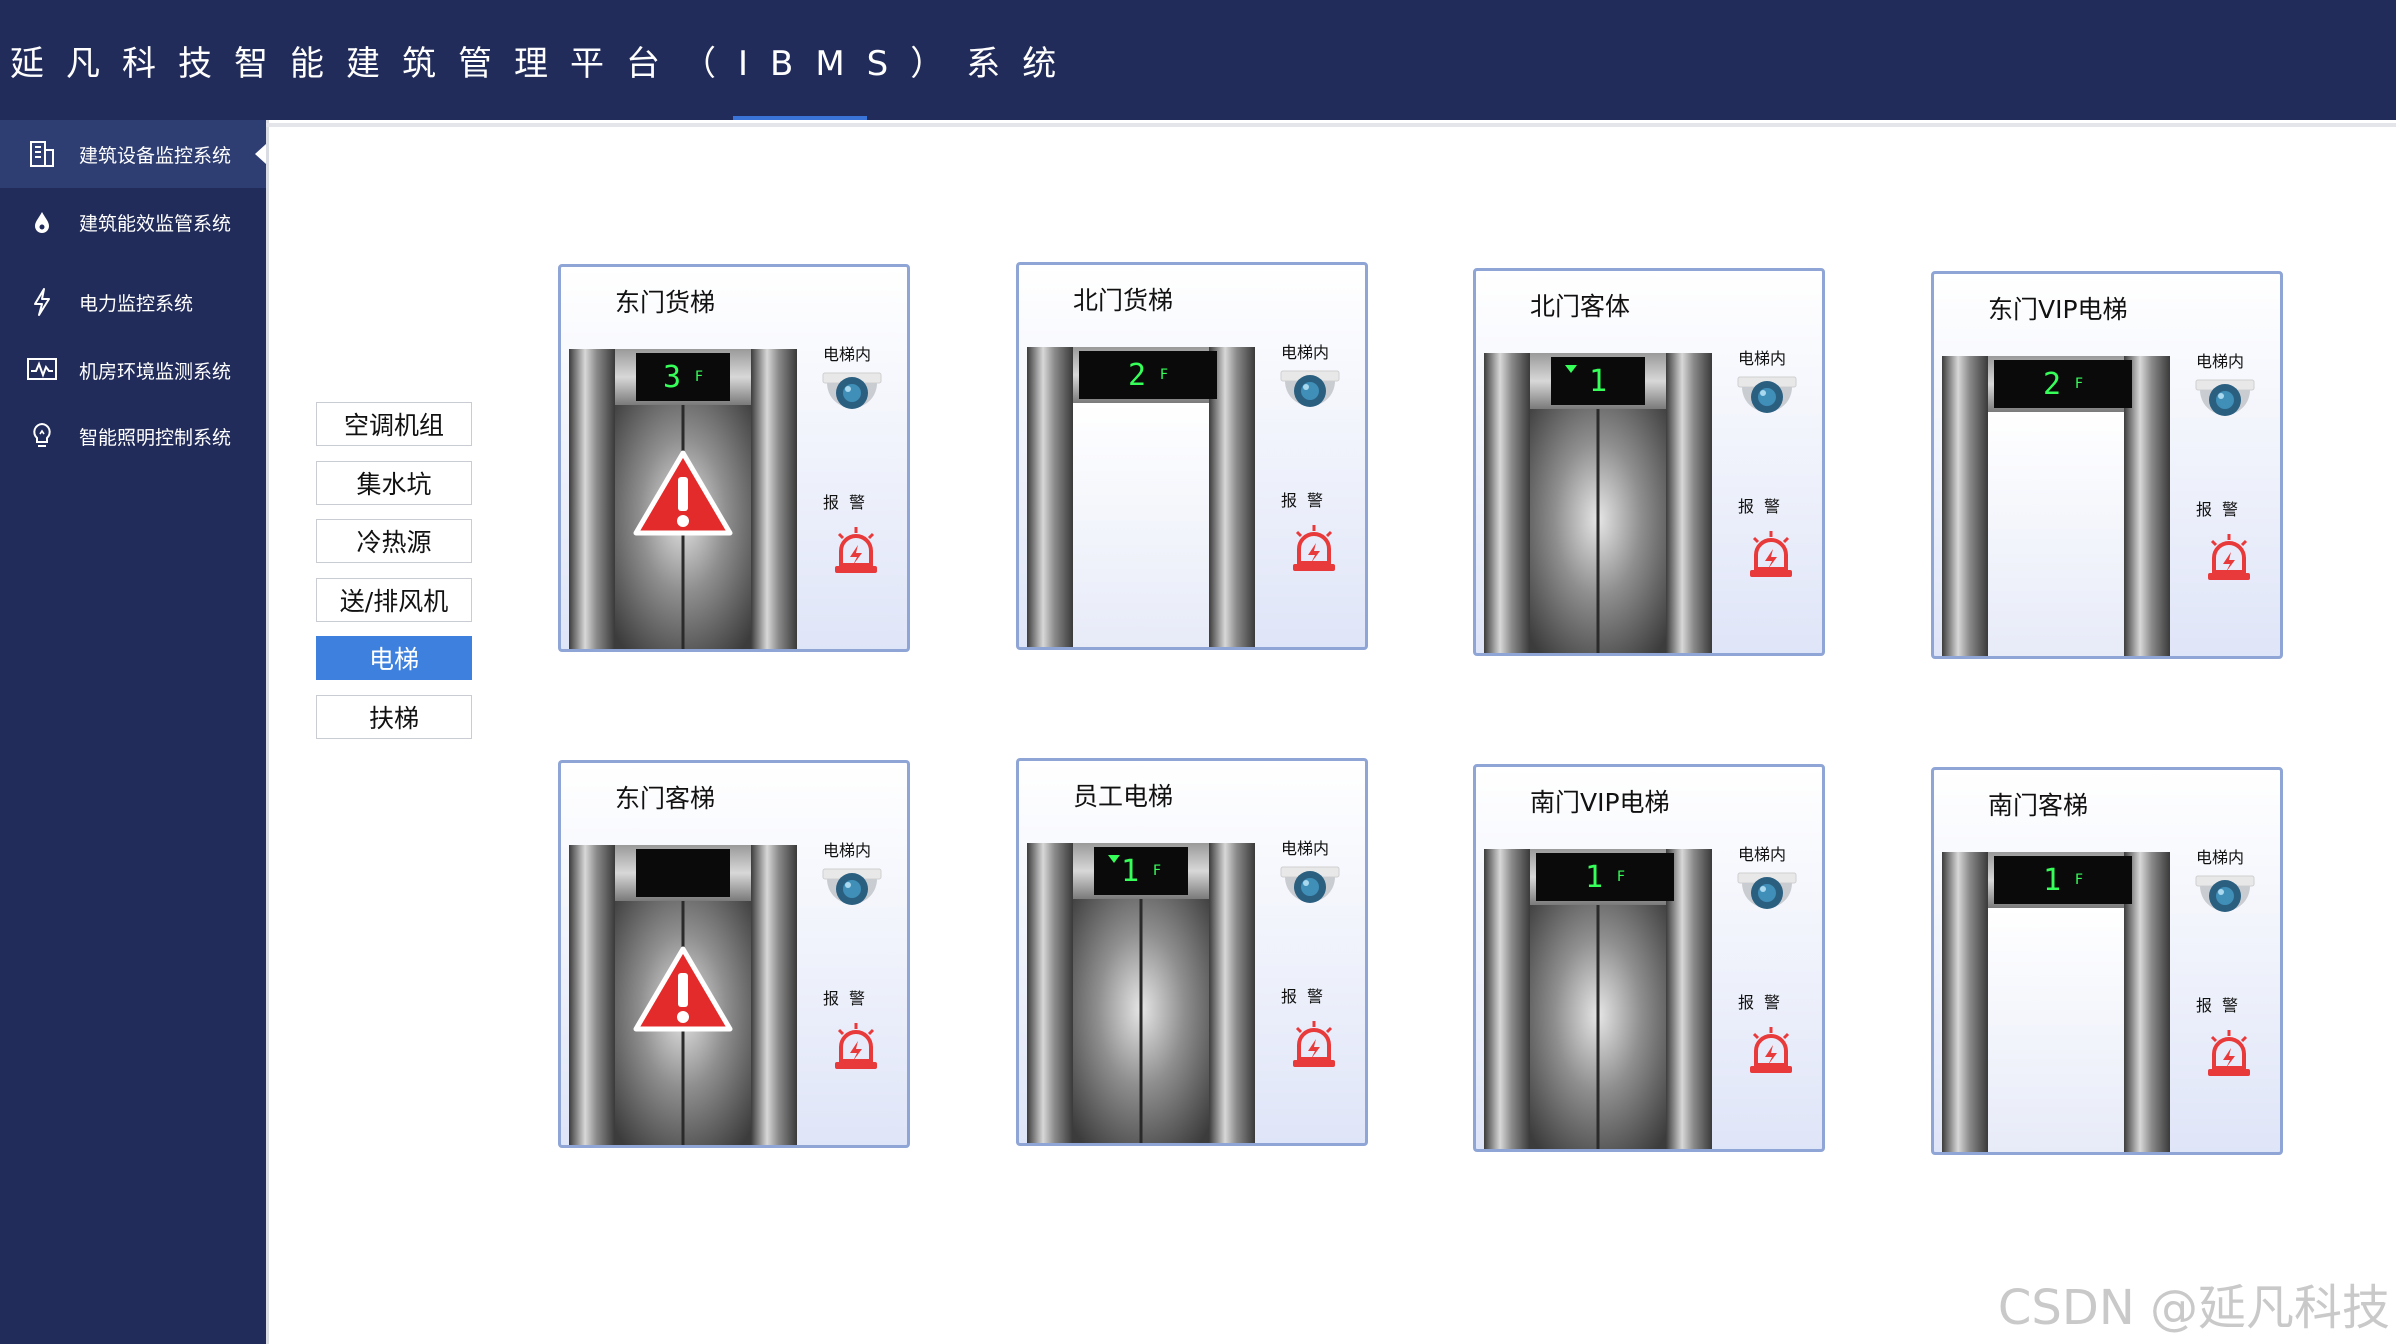 This screenshot has height=1344, width=2396. What do you see at coordinates (42, 370) in the screenshot?
I see `monitor-wave-icon` at bounding box center [42, 370].